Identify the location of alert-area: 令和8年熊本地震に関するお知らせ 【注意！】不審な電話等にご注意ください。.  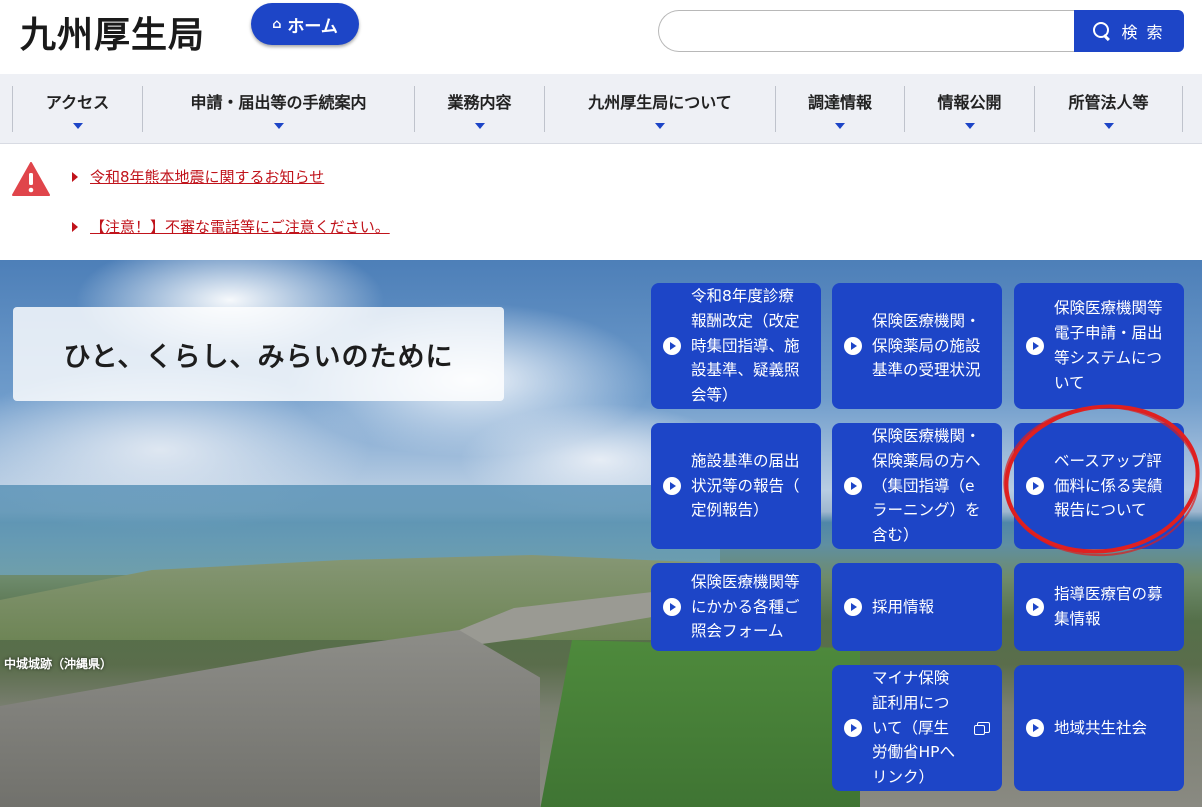
(601, 202).